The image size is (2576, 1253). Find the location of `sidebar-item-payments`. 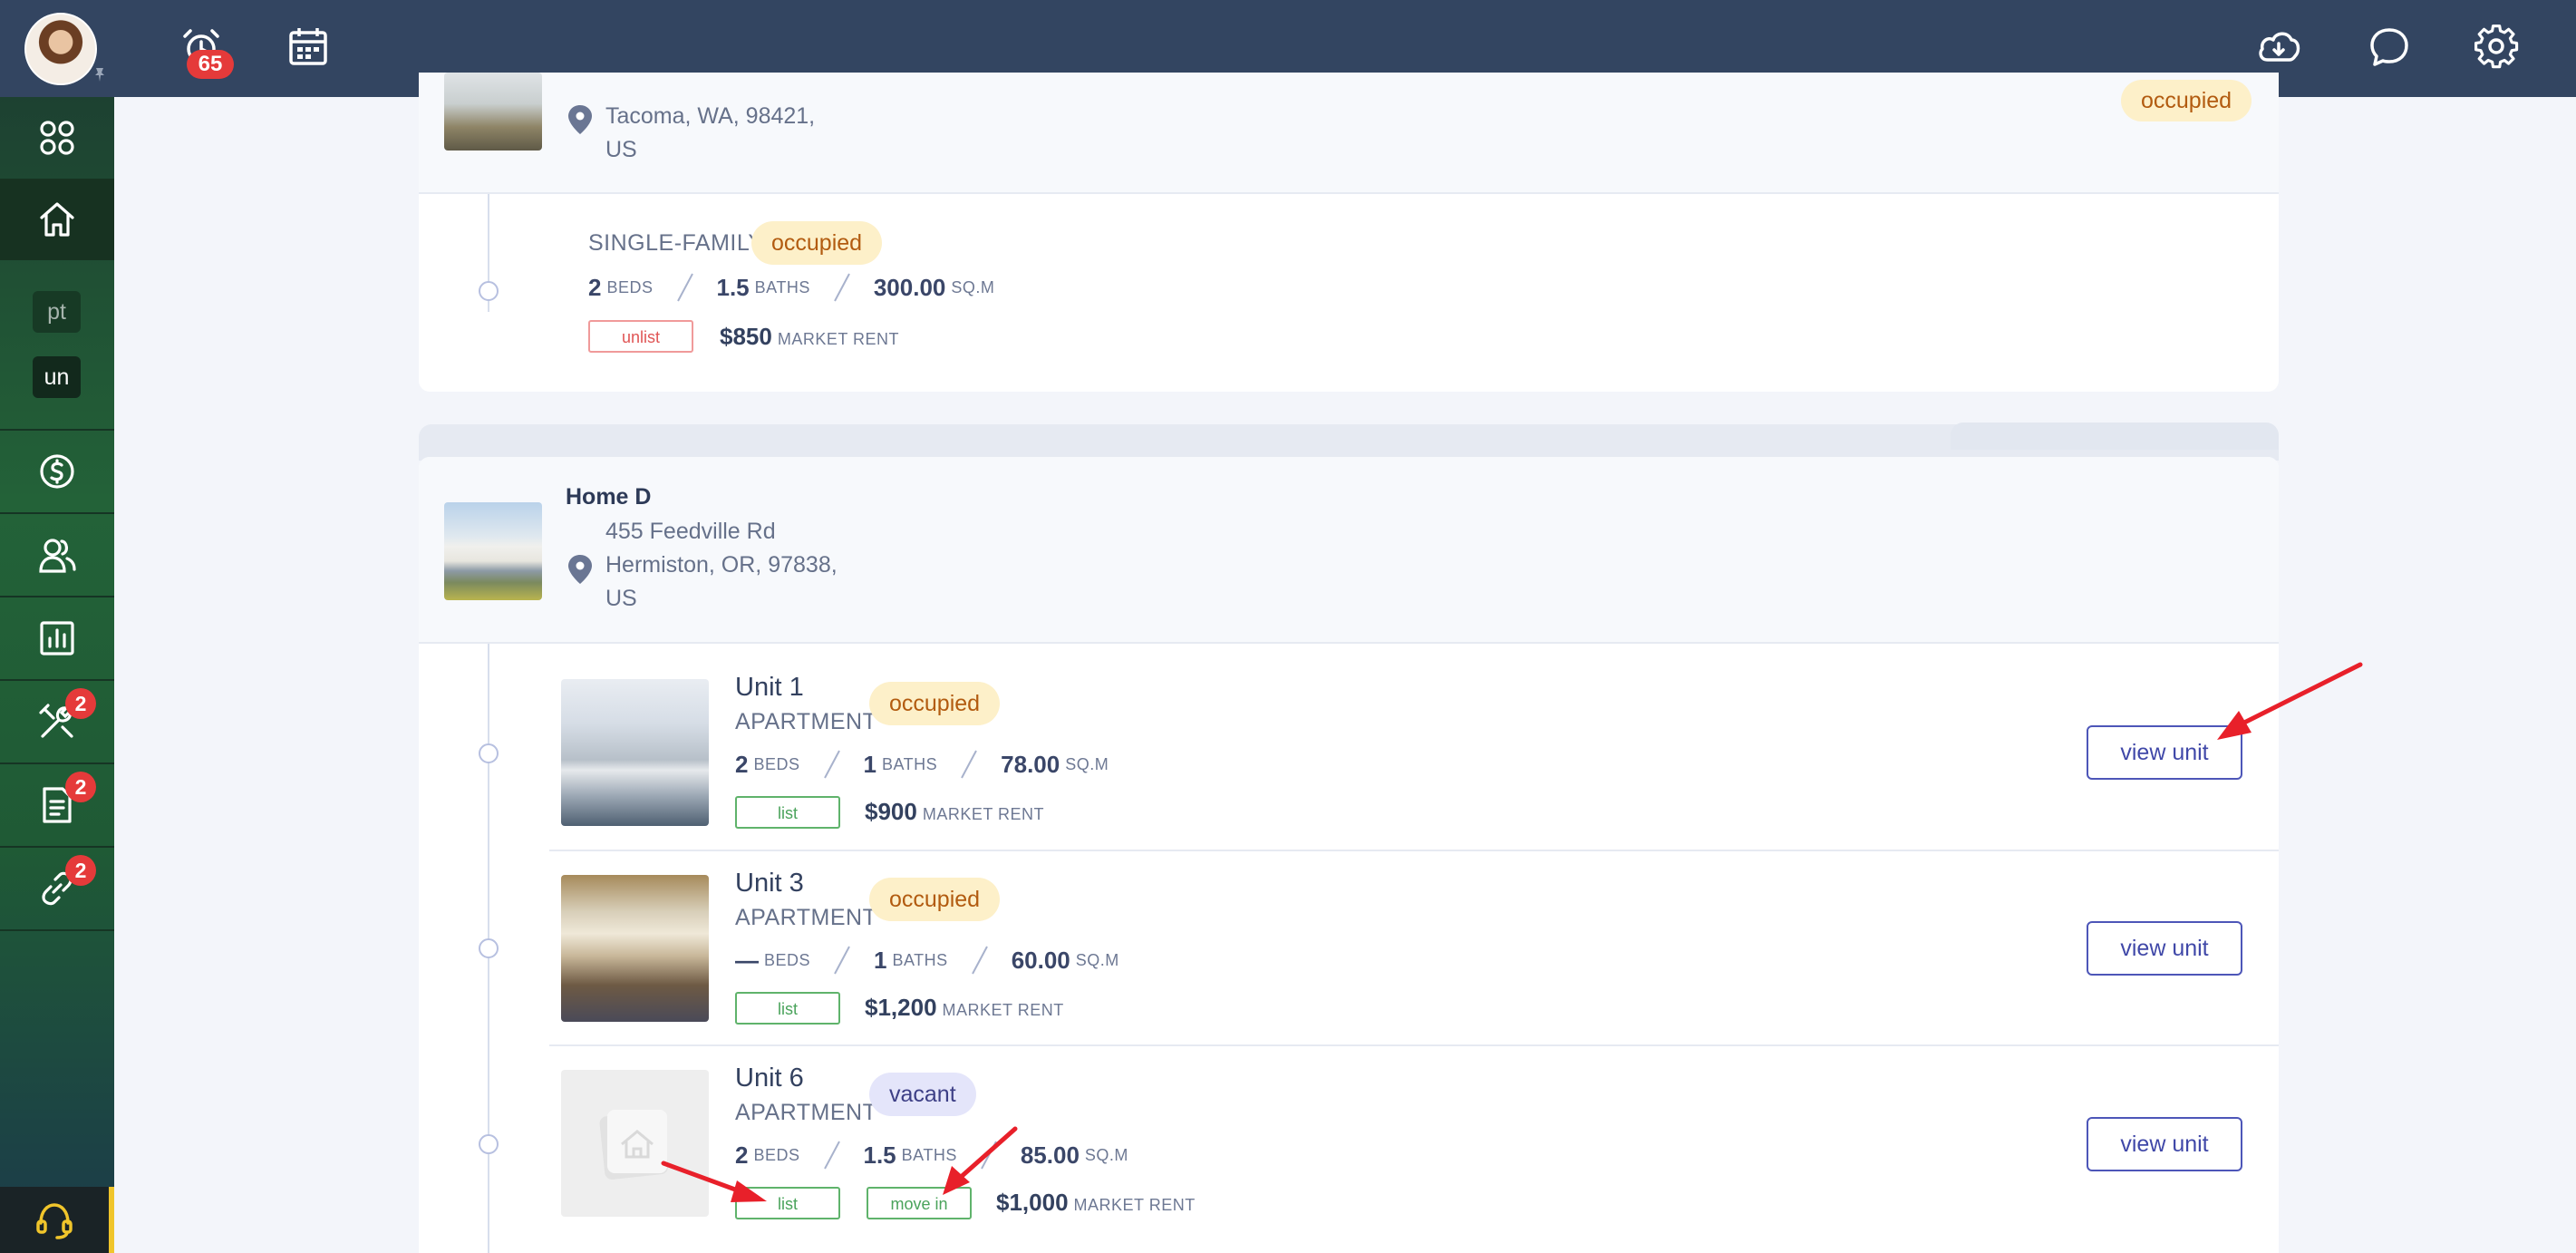

sidebar-item-payments is located at coordinates (57, 471).